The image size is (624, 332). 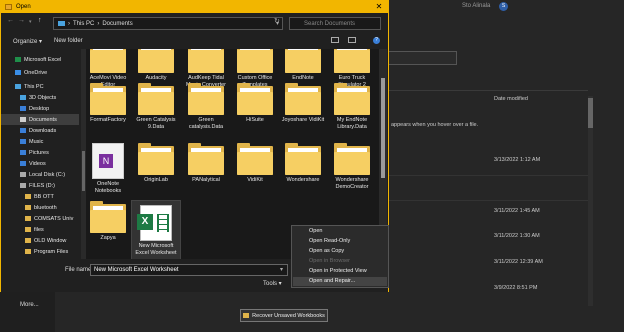 What do you see at coordinates (40, 196) in the screenshot?
I see `nav-item-bb-ott: BB OTT` at bounding box center [40, 196].